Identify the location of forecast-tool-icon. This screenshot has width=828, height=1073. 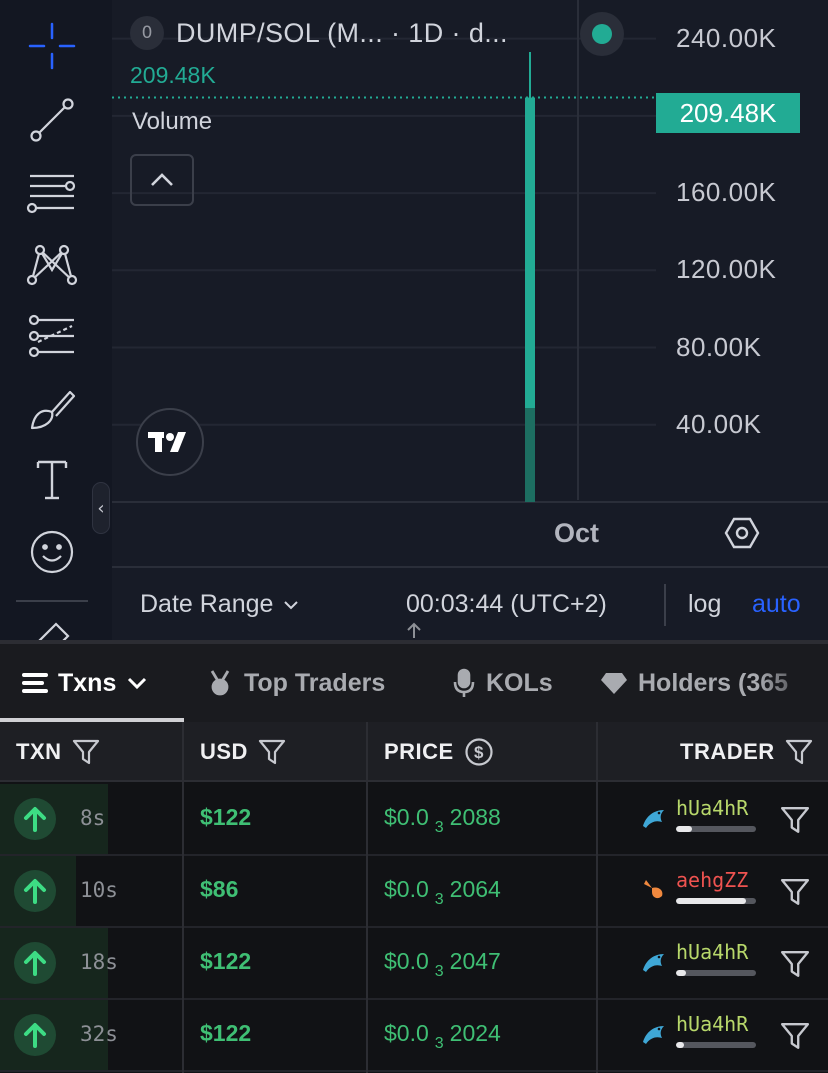
(52, 336).